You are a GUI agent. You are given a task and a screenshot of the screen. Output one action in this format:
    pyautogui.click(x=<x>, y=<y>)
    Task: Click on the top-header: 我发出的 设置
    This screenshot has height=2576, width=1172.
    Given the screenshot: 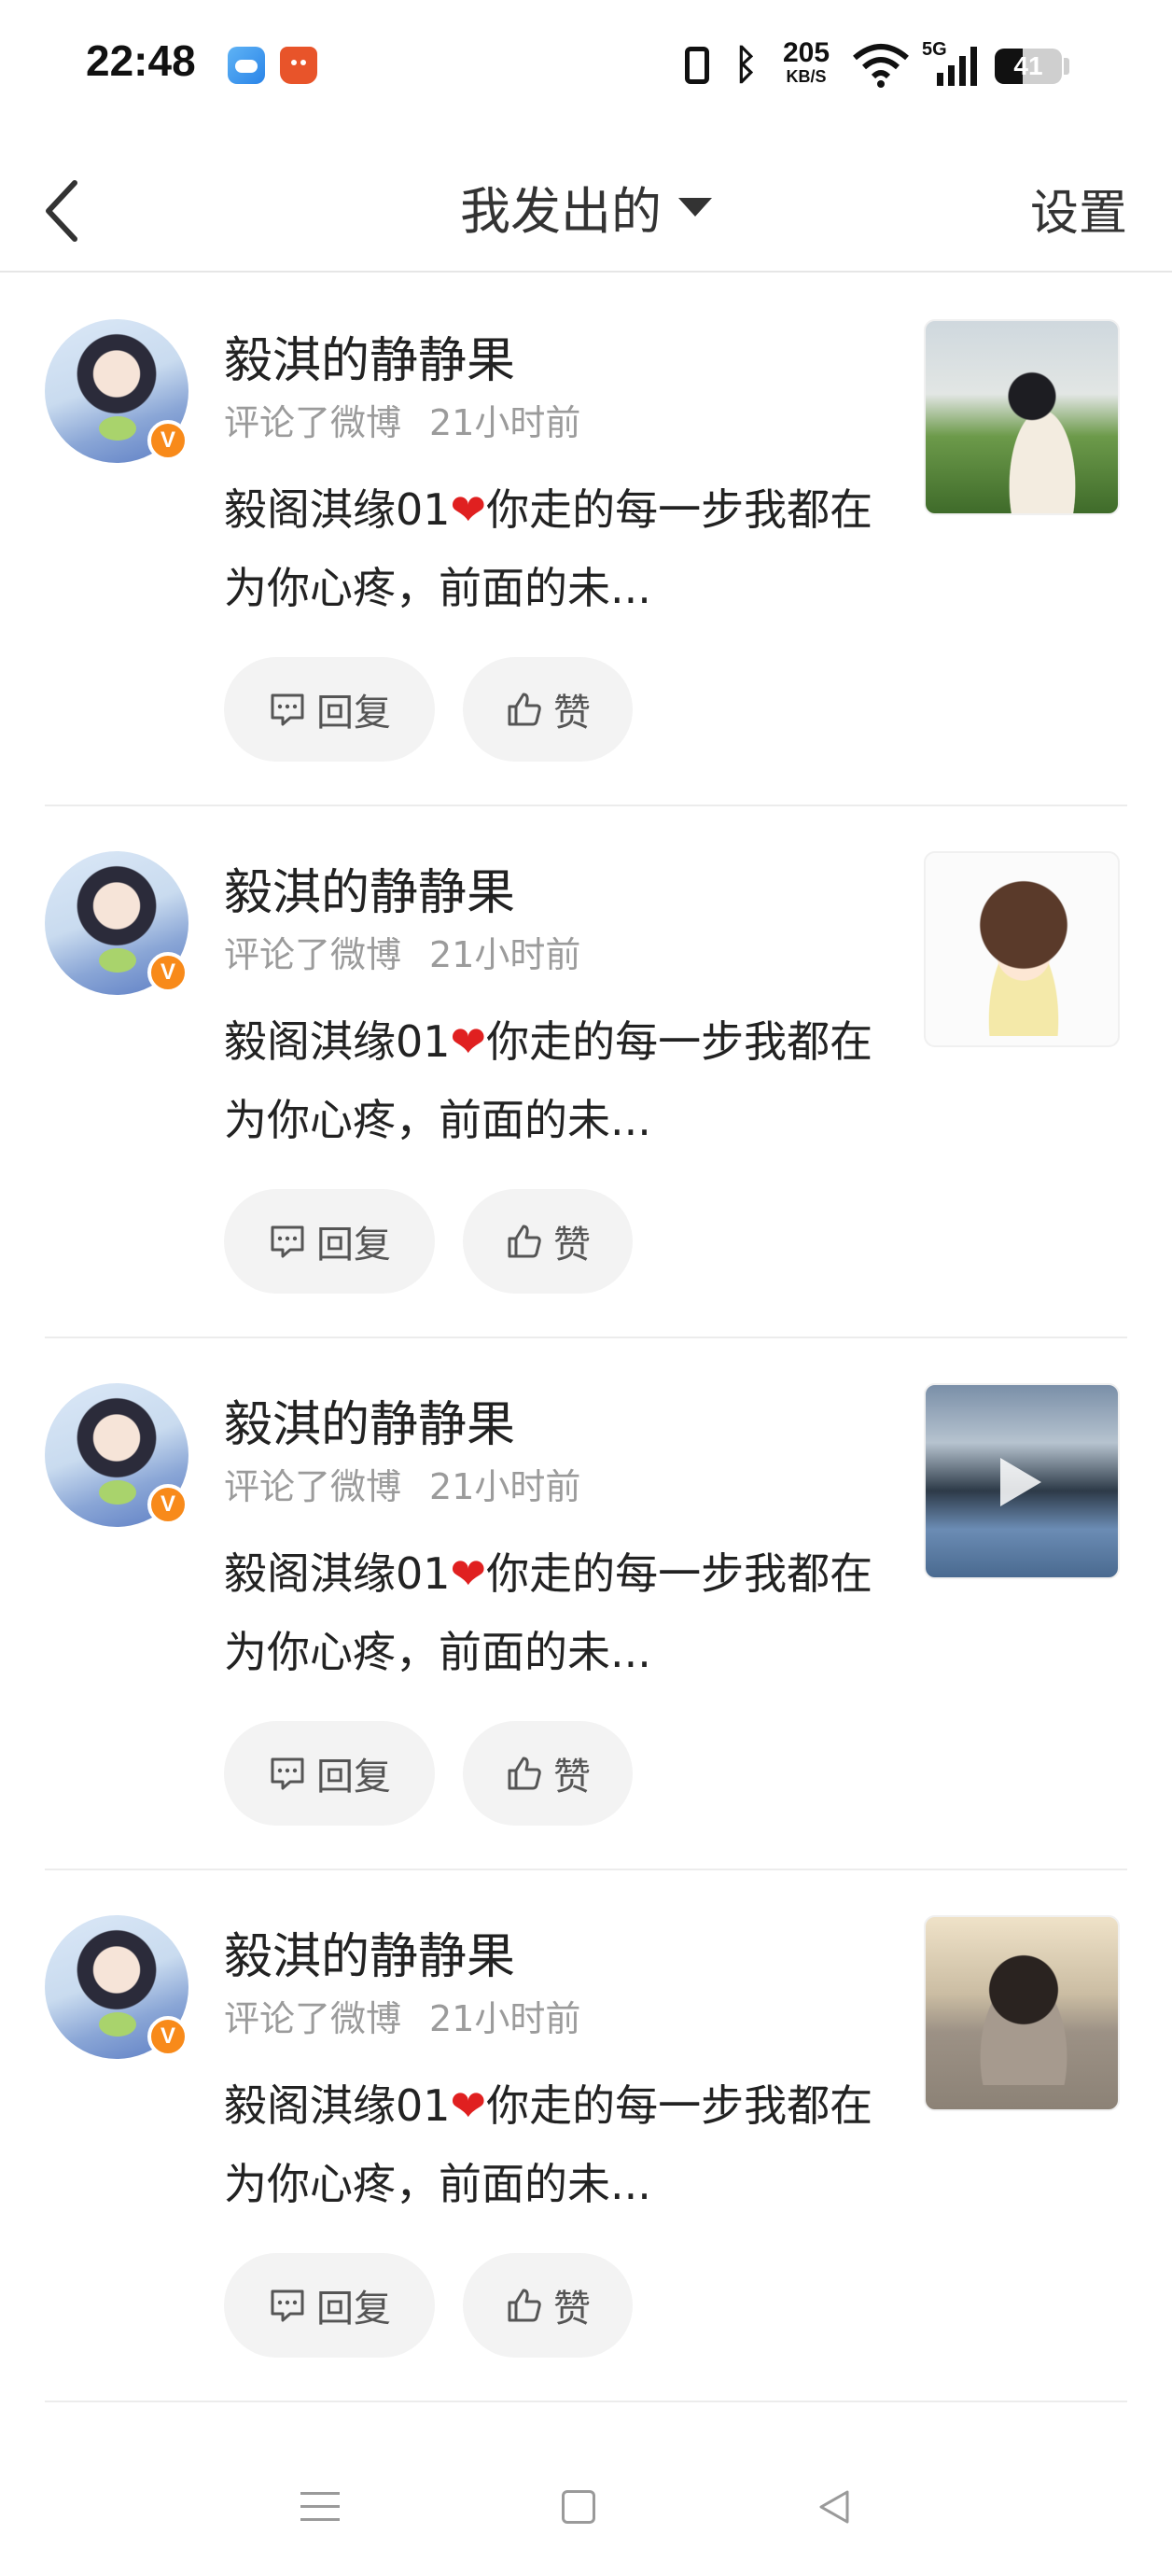 What is the action you would take?
    pyautogui.click(x=586, y=211)
    